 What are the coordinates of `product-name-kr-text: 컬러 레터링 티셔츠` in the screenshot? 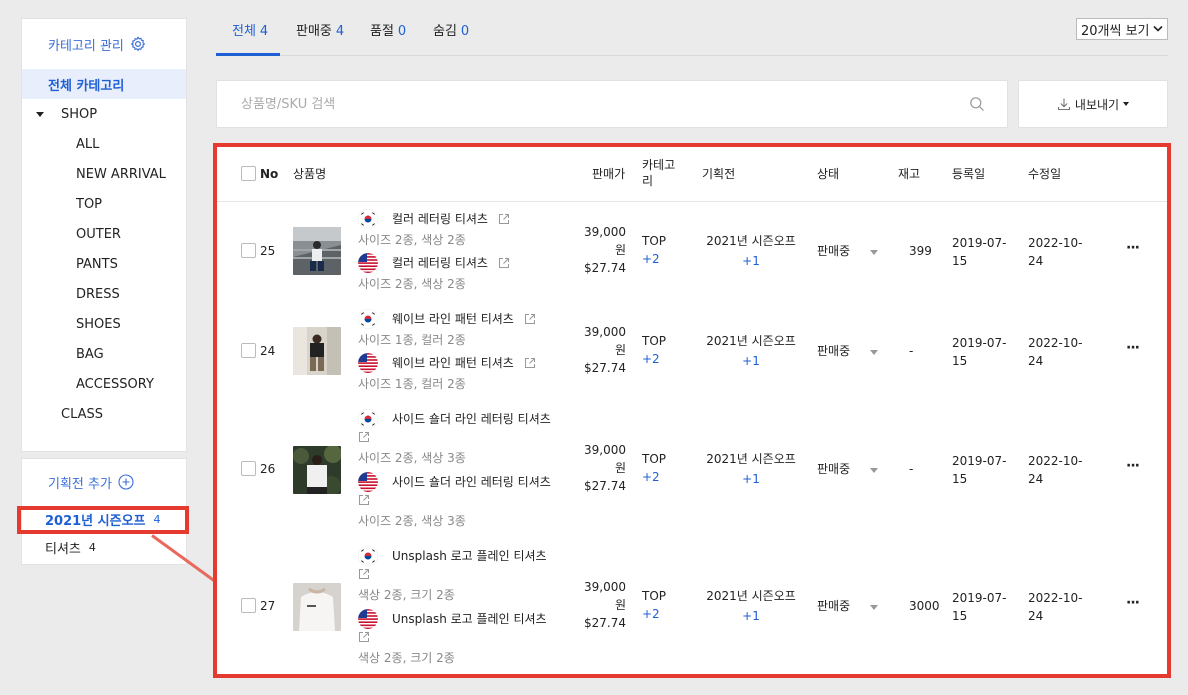 It's located at (440, 219).